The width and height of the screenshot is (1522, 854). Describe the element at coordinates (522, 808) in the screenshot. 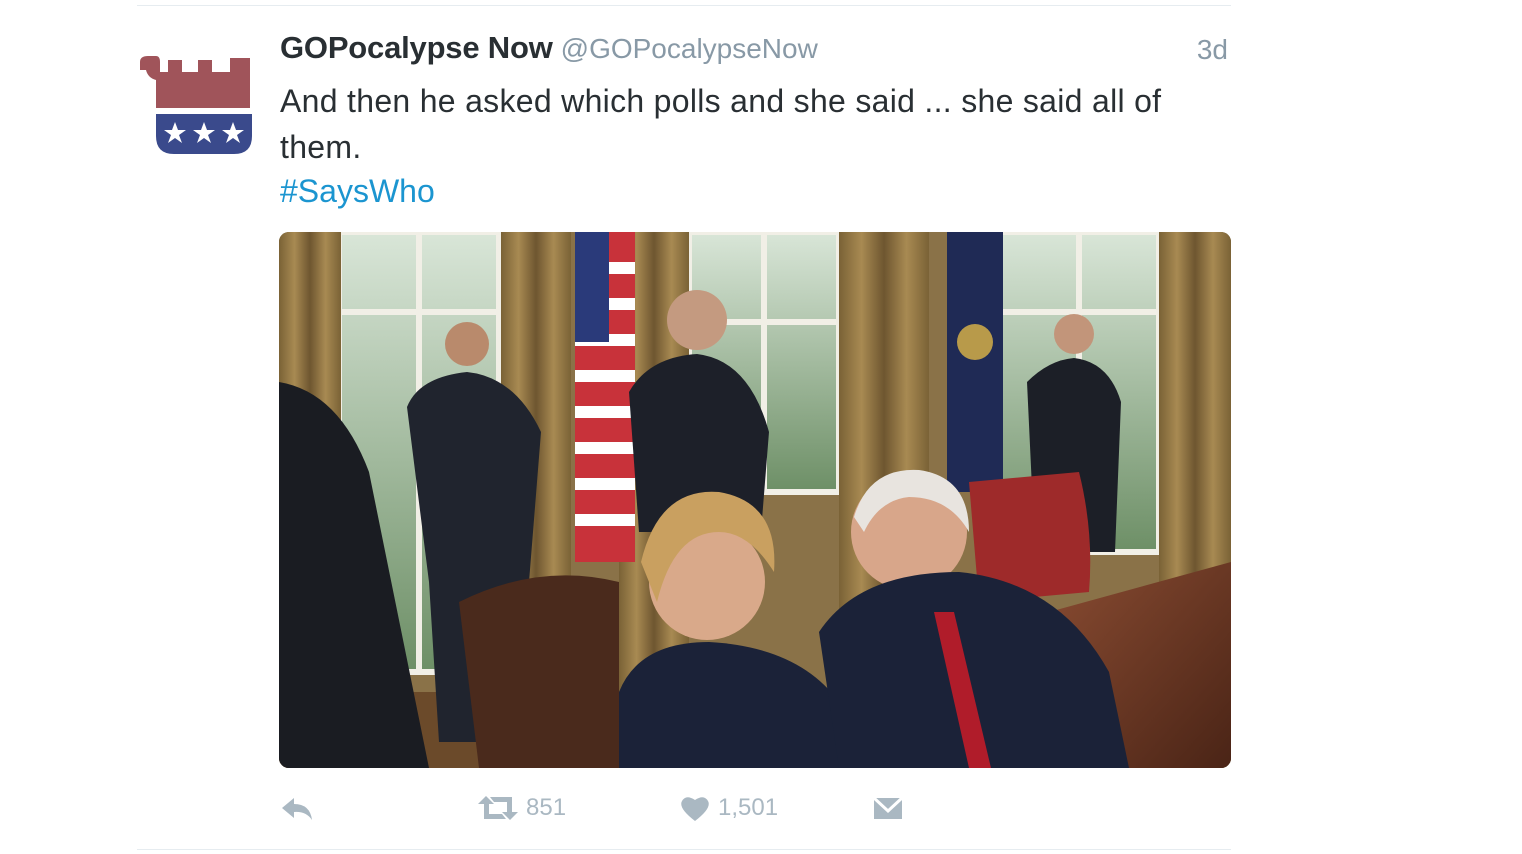

I see `retweet-button: 851` at that location.